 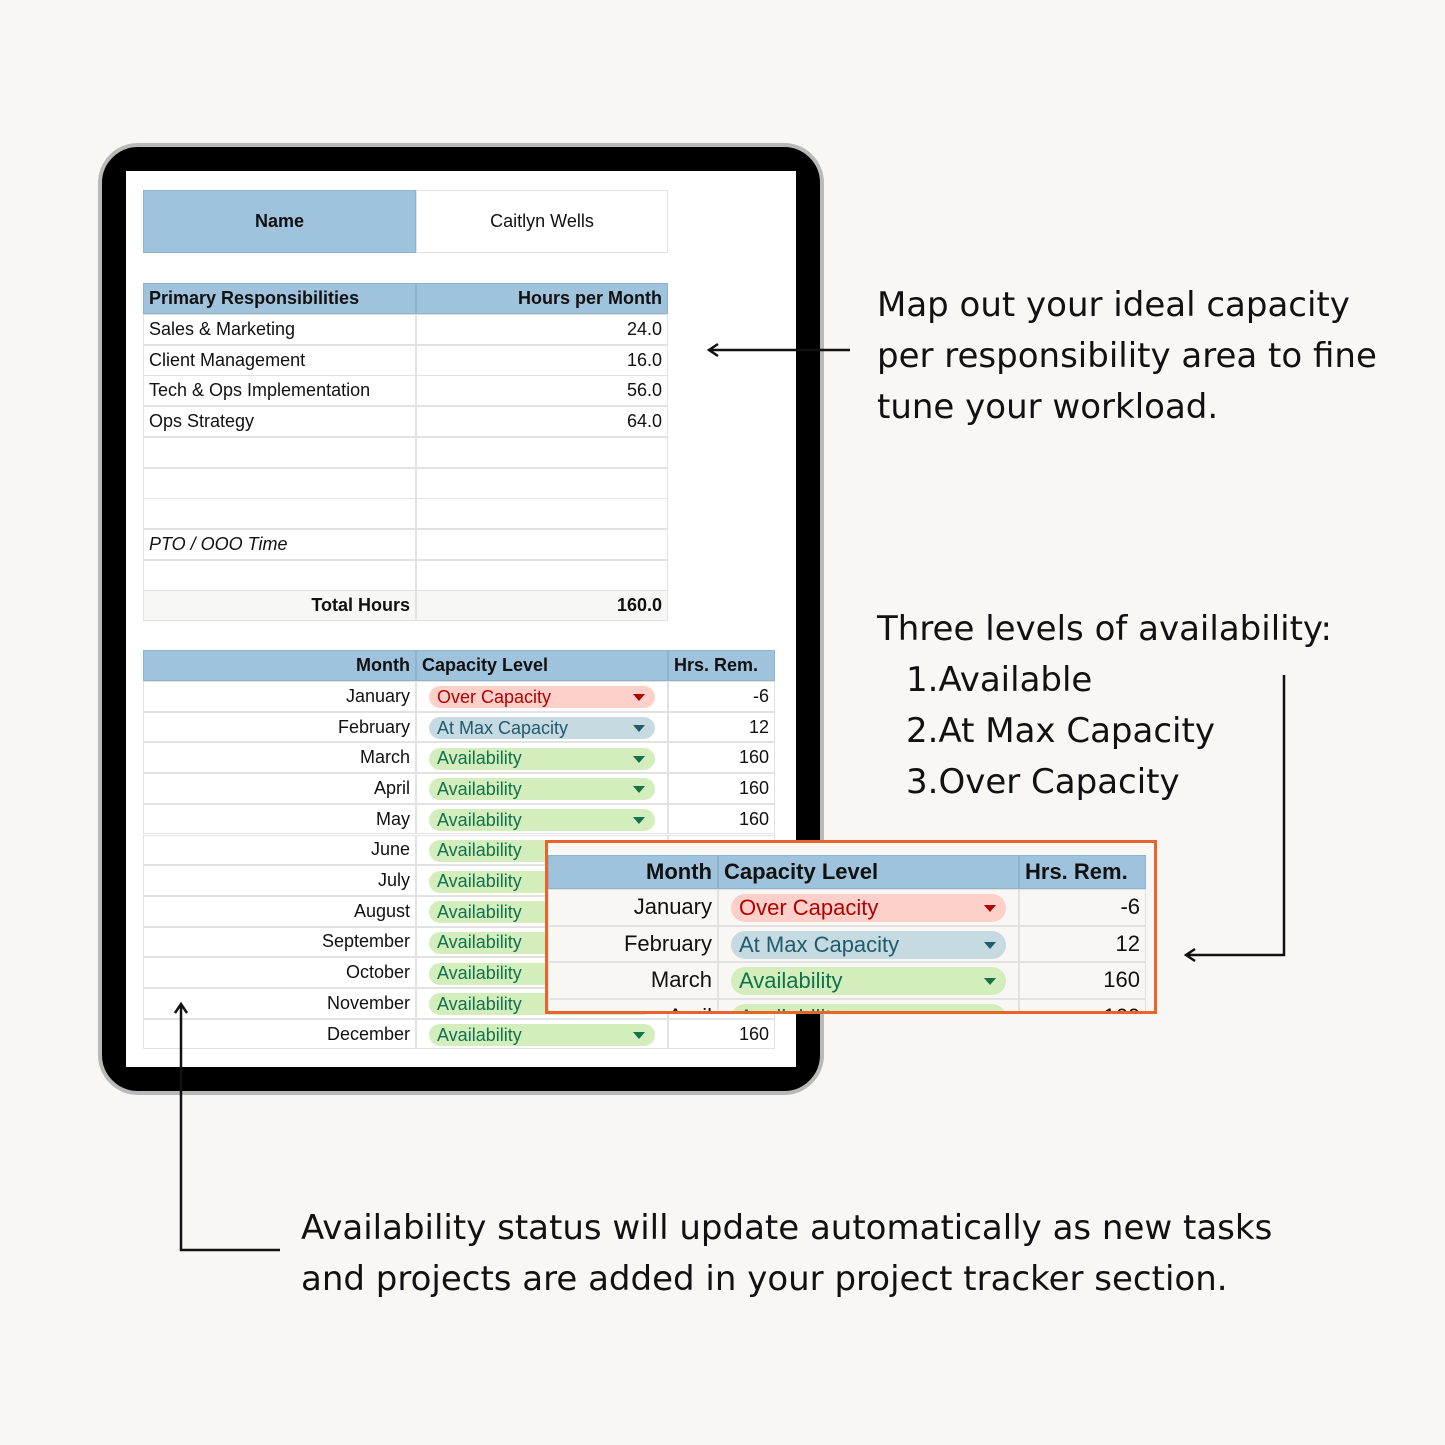 I want to click on arrow-responsibility, so click(x=778, y=350).